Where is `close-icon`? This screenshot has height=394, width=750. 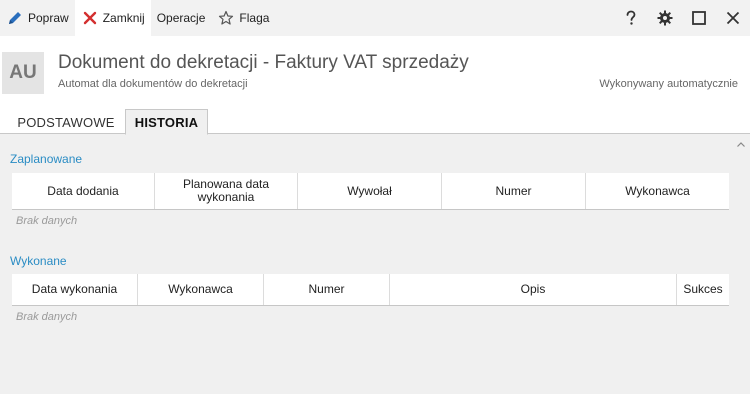 close-icon is located at coordinates (733, 18).